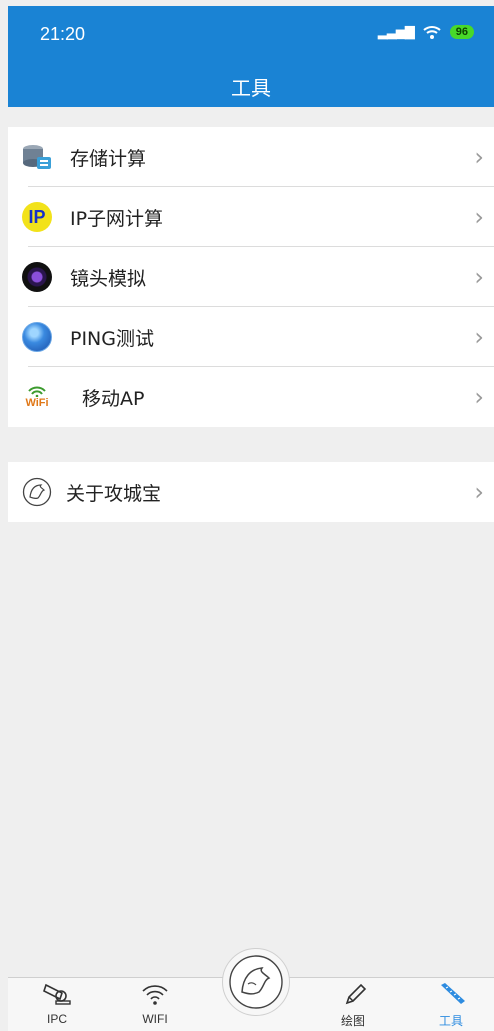 This screenshot has height=1031, width=494. I want to click on pencil-icon, so click(356, 994).